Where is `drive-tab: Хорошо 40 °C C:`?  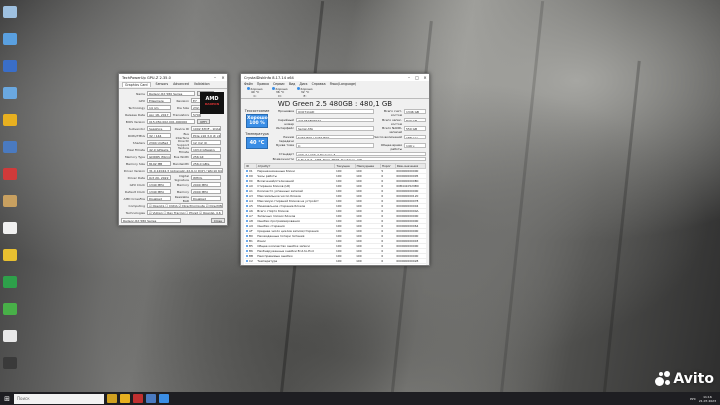 drive-tab: Хорошо 40 °C C: is located at coordinates (255, 92).